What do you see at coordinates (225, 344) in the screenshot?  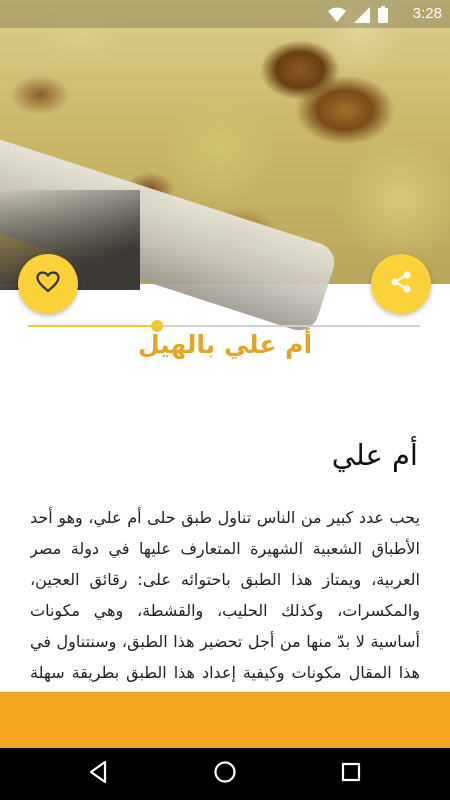 I see `recipe-title: أم علي بالهيل` at bounding box center [225, 344].